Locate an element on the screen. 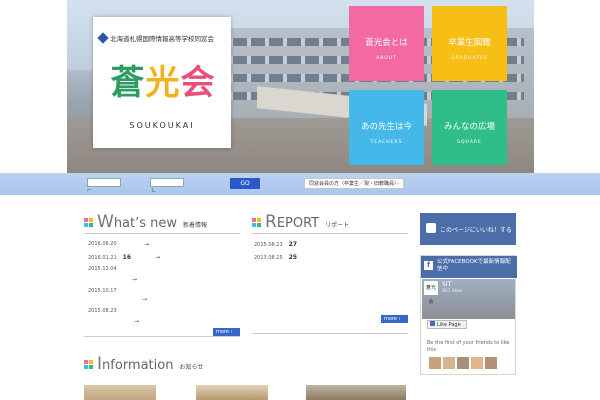 Image resolution: width=600 pixels, height=400 pixels. news-date: 2015.10.17 is located at coordinates (102, 291).